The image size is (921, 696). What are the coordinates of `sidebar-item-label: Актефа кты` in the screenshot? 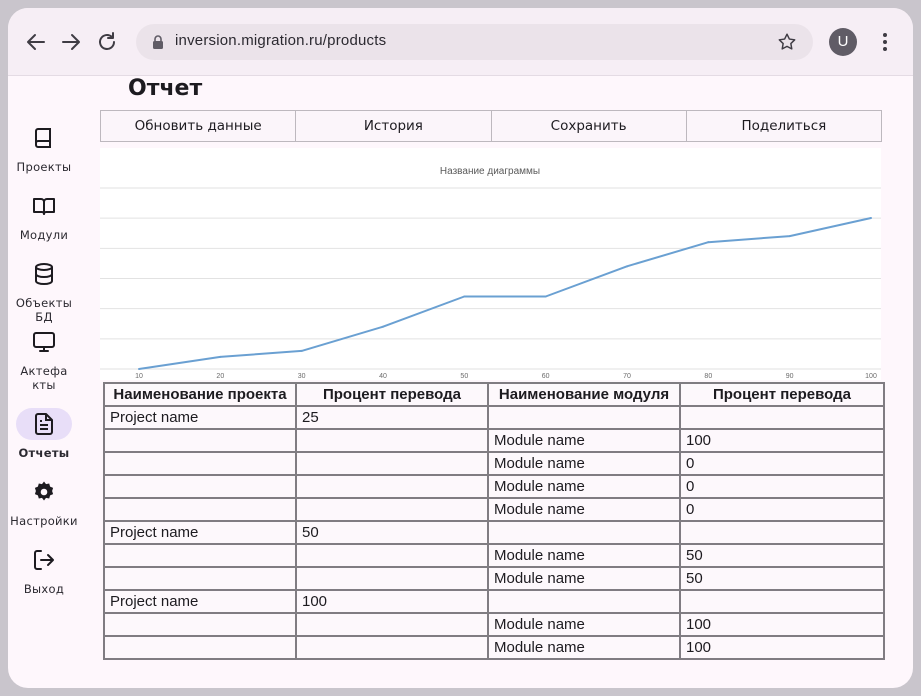 It's located at (44, 378).